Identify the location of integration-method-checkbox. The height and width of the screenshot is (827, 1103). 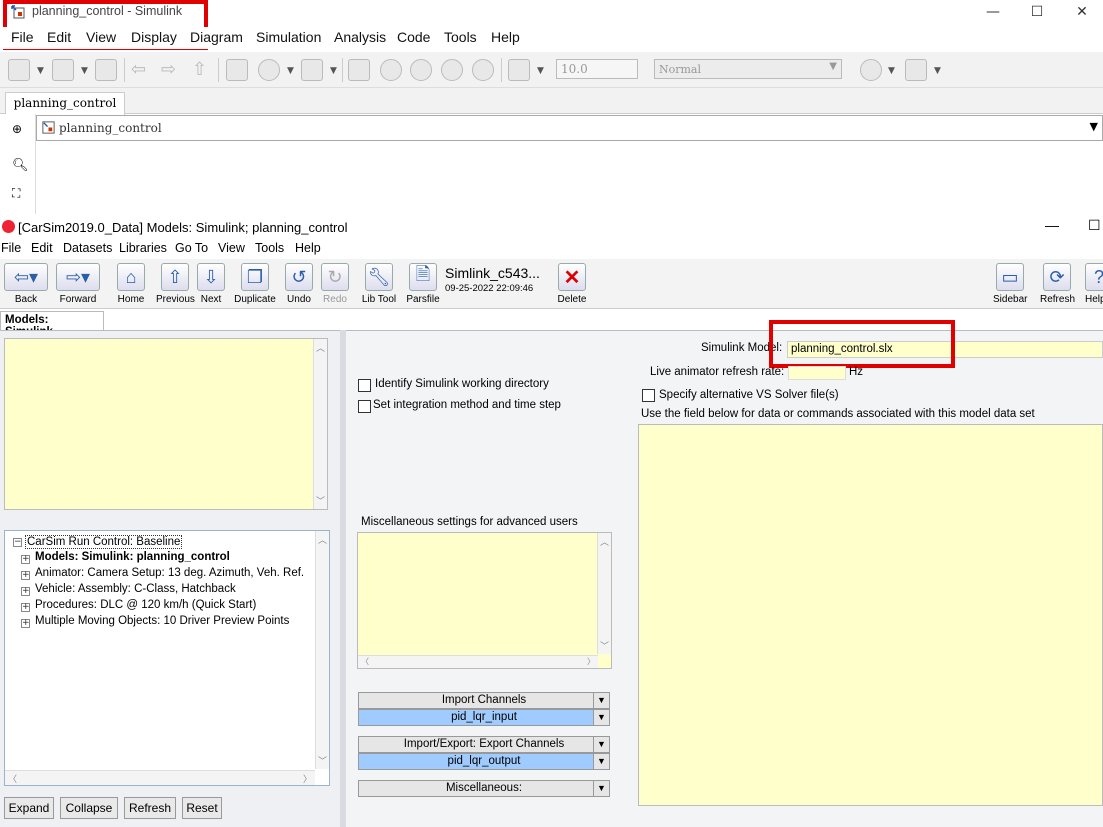
(364, 406).